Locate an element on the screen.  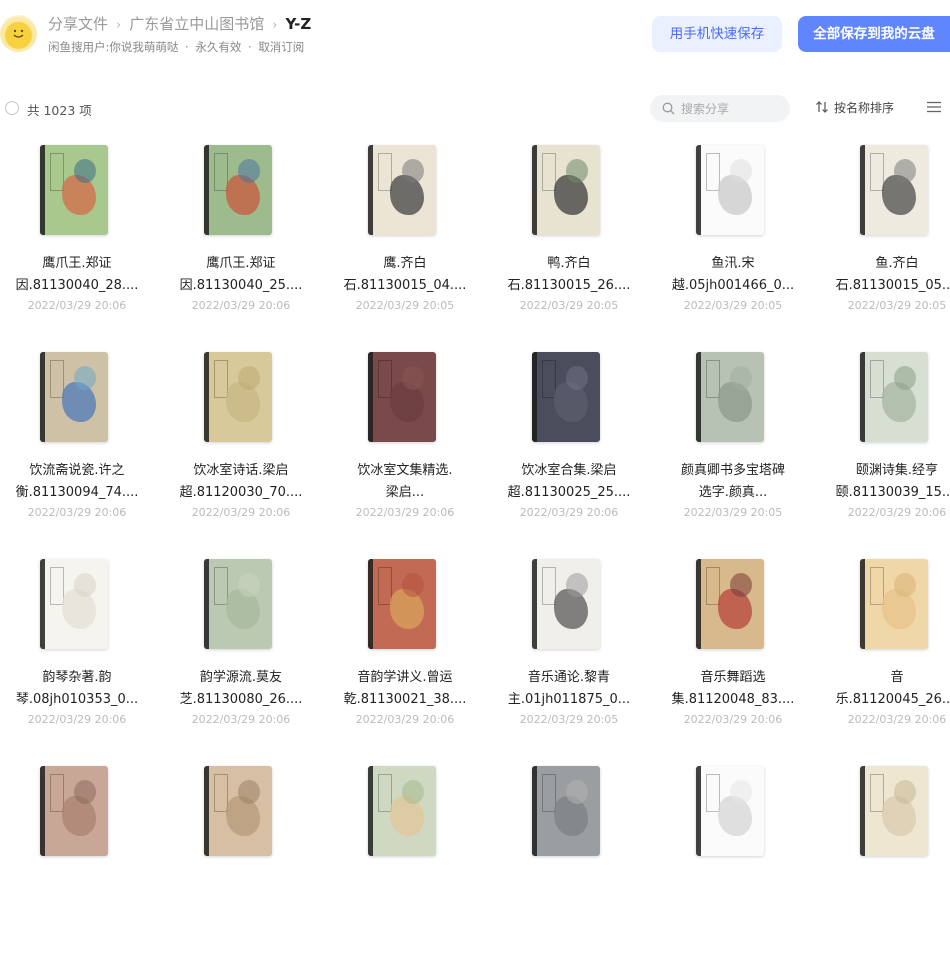
file-name-line1: 韵学源流.莫友 is located at coordinates (241, 677).